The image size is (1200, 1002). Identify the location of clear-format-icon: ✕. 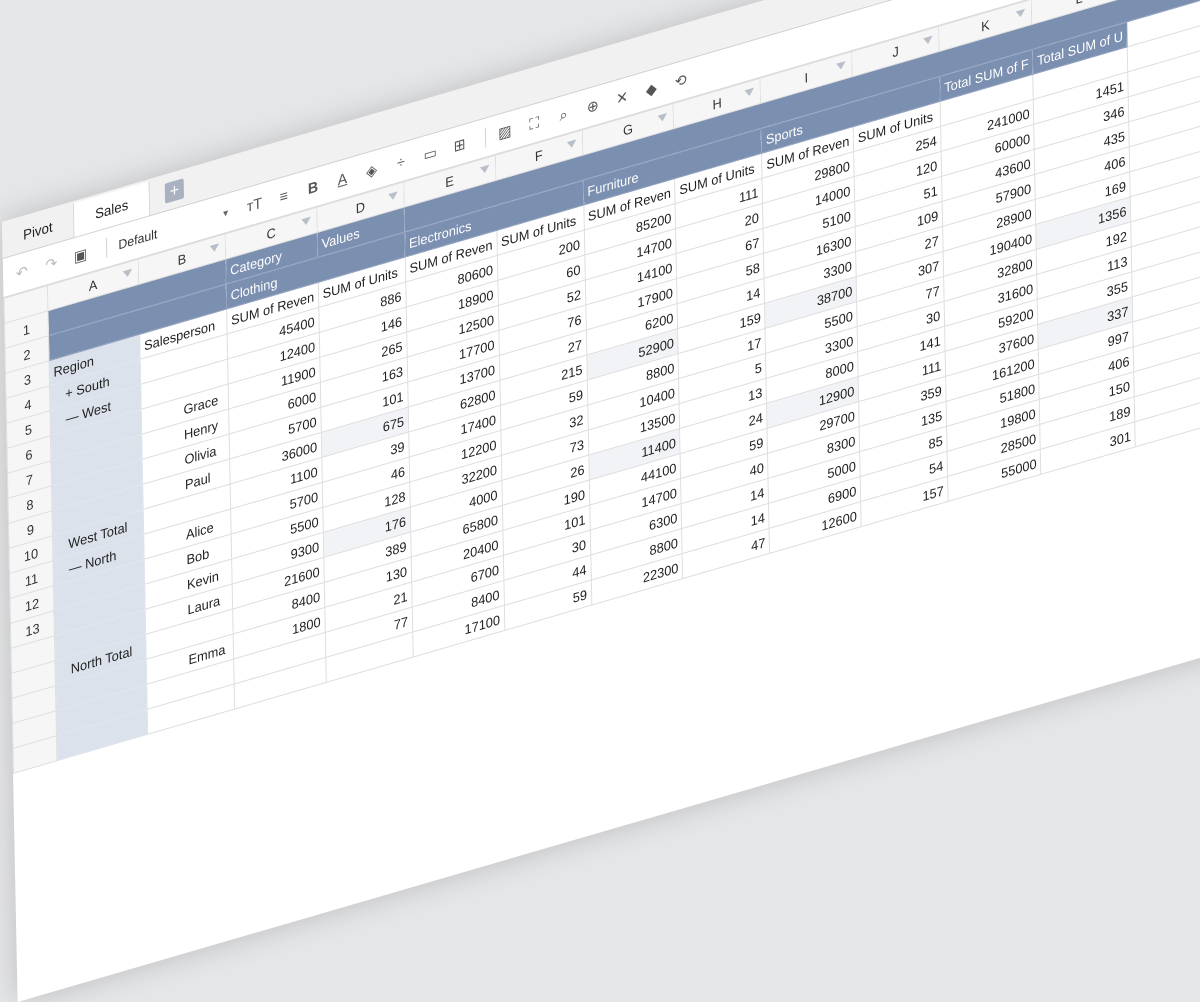
(622, 98).